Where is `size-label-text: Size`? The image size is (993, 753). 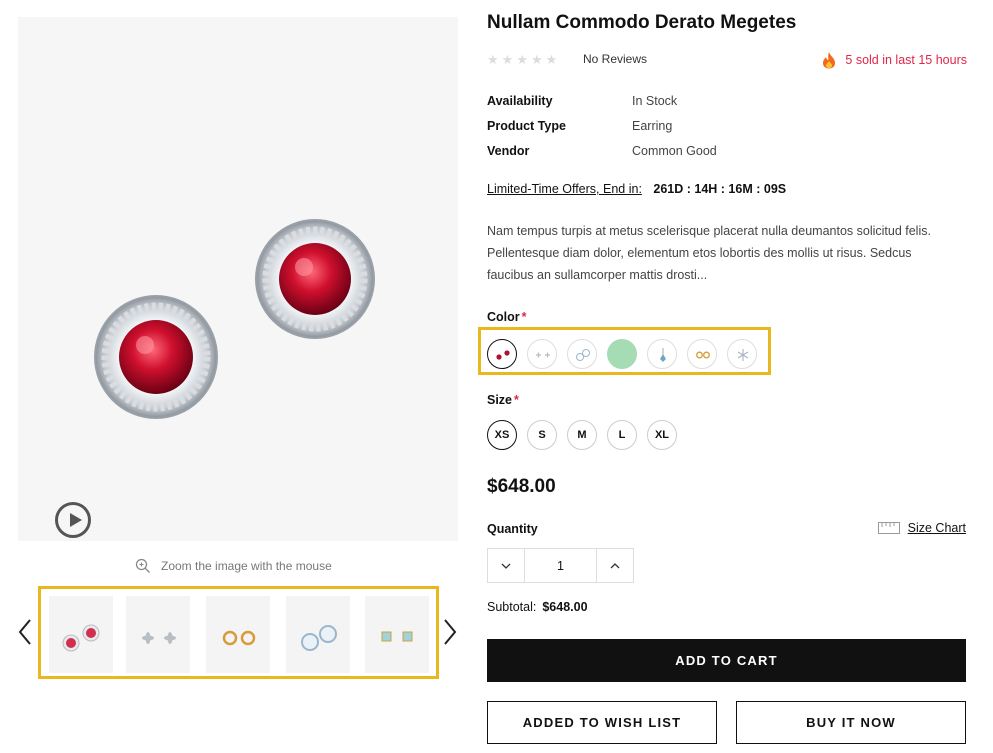
size-label-text: Size is located at coordinates (500, 400).